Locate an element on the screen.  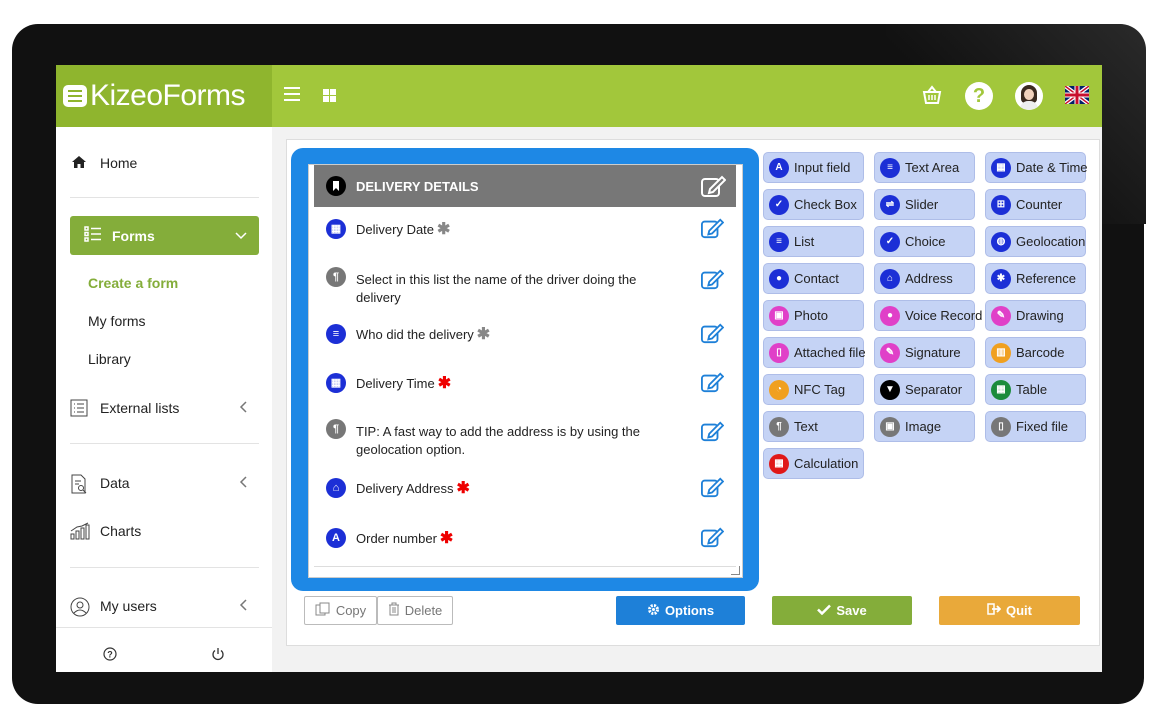
align-left-icon: ≡ is located at coordinates (890, 167).